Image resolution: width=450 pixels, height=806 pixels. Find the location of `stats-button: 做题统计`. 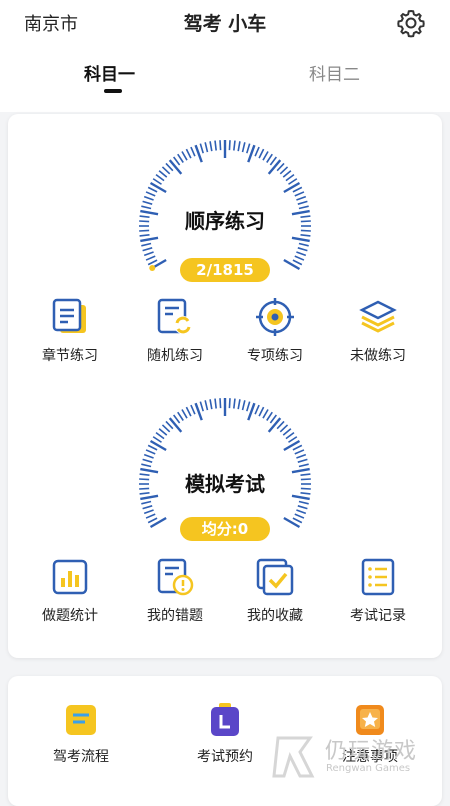

stats-button: 做题统计 is located at coordinates (70, 591).